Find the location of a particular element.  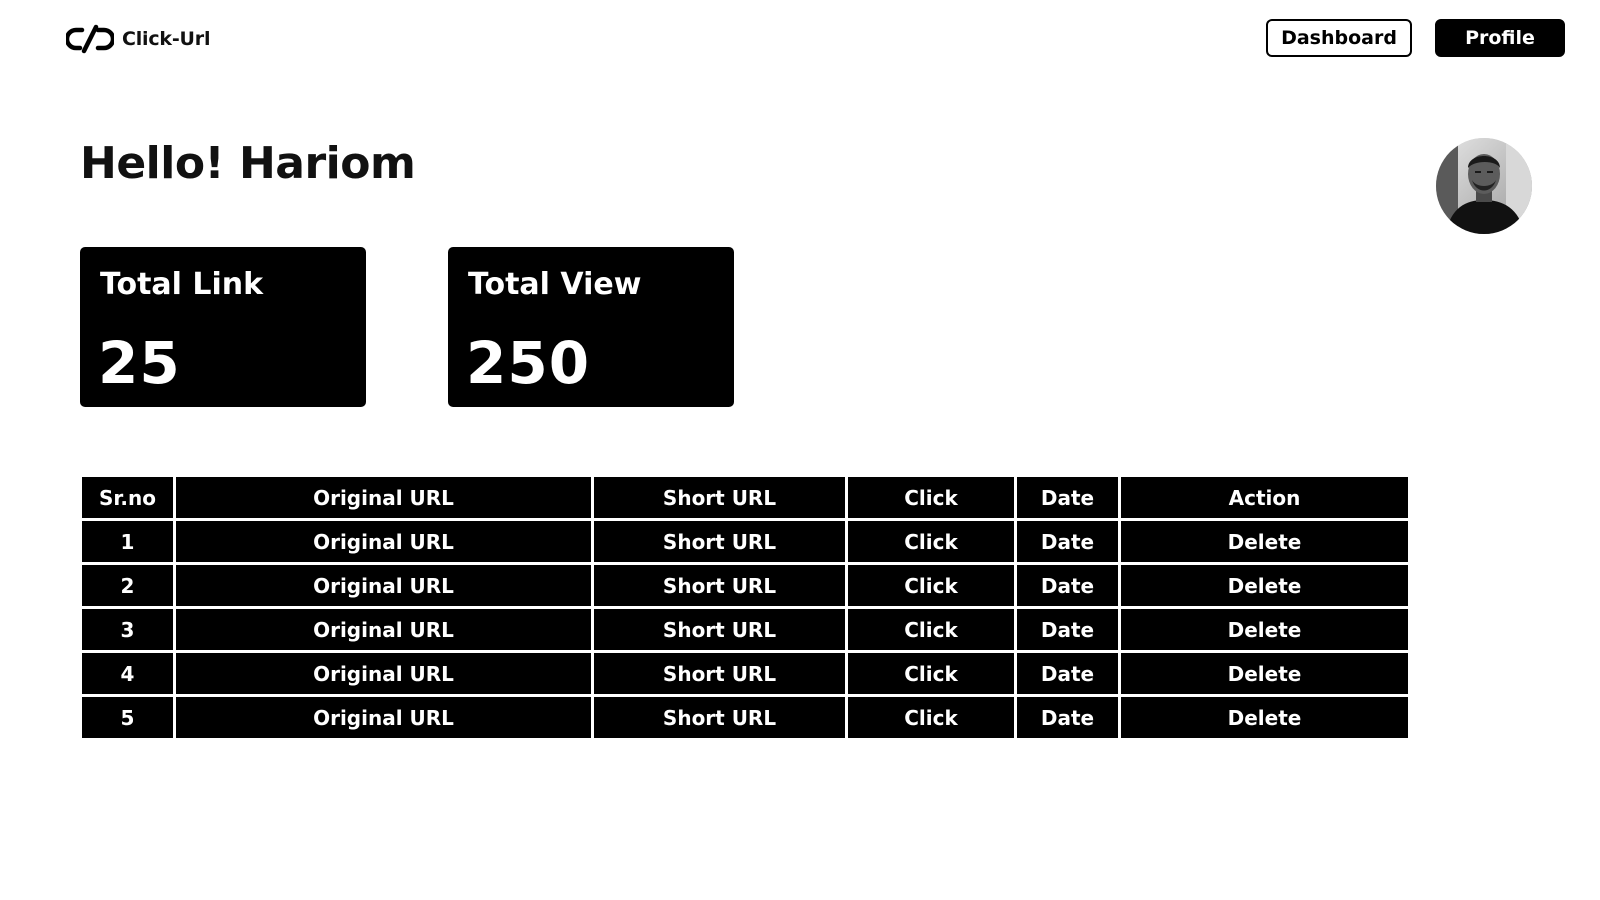

link-icon is located at coordinates (90, 39).